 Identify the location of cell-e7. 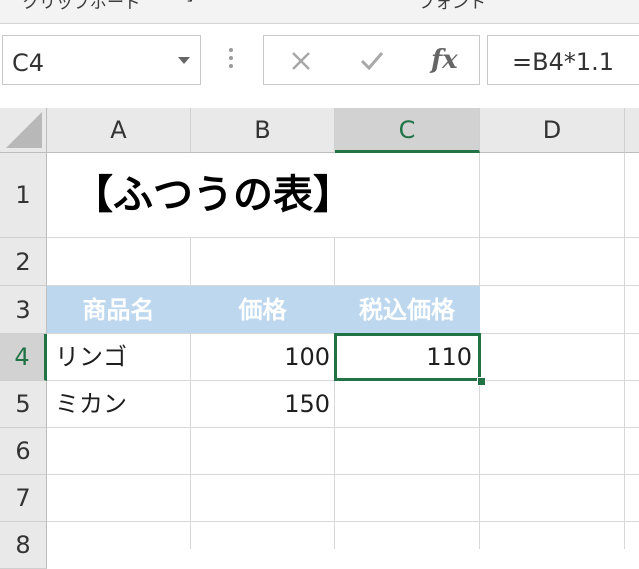
(632, 498).